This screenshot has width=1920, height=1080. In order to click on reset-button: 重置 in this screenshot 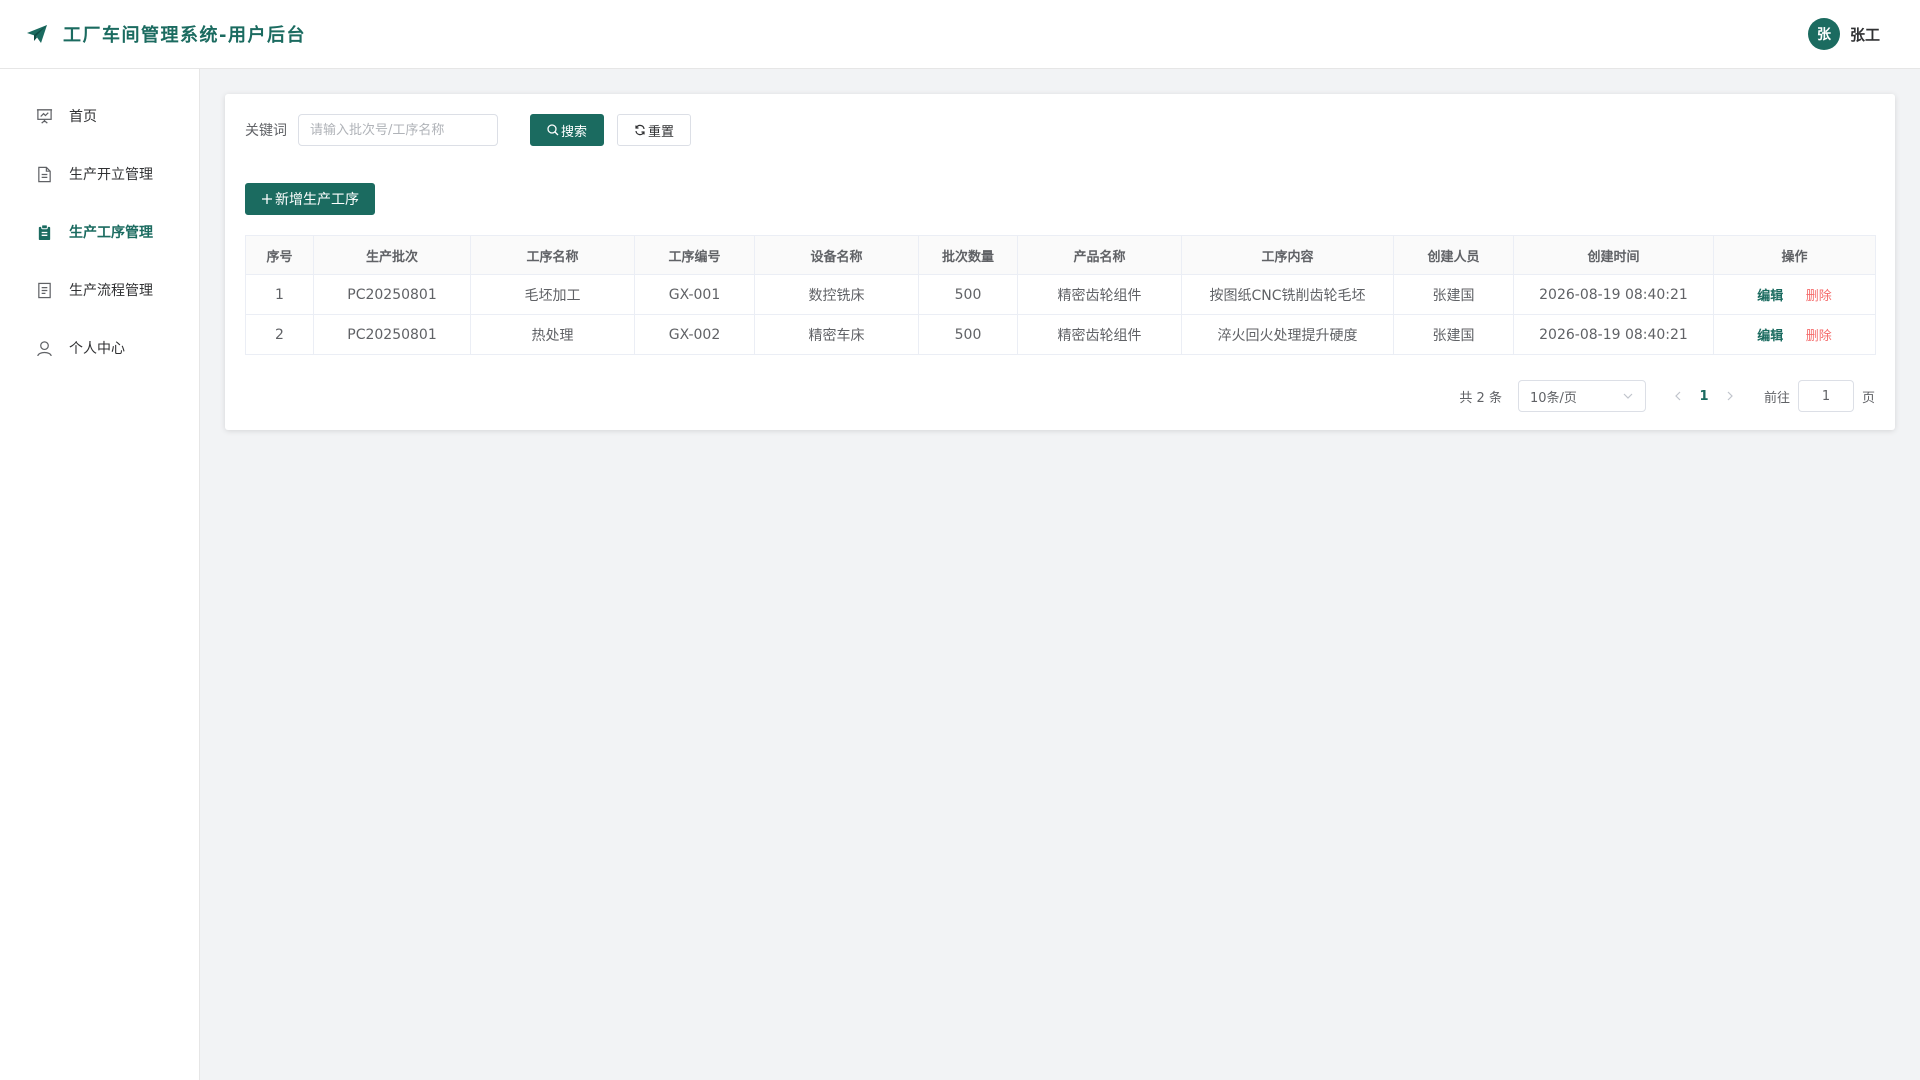, I will do `click(654, 130)`.